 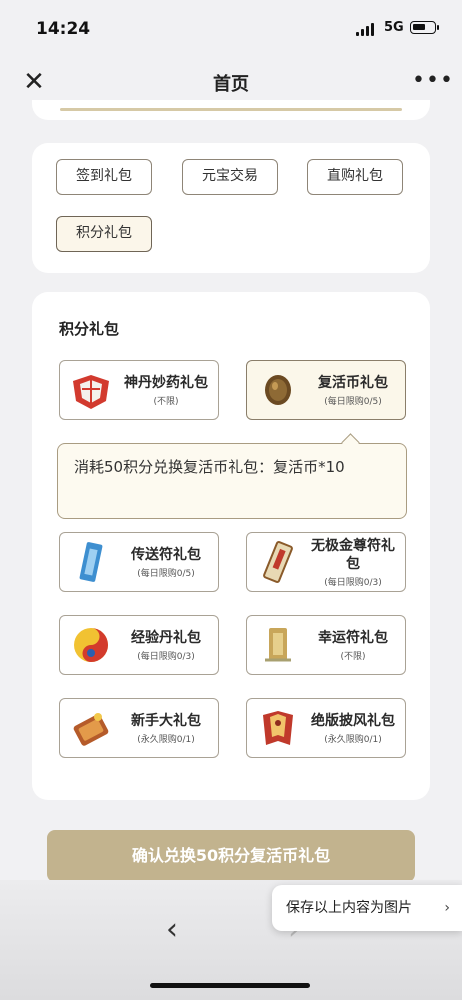 I want to click on status-time: 14:24, so click(x=63, y=29).